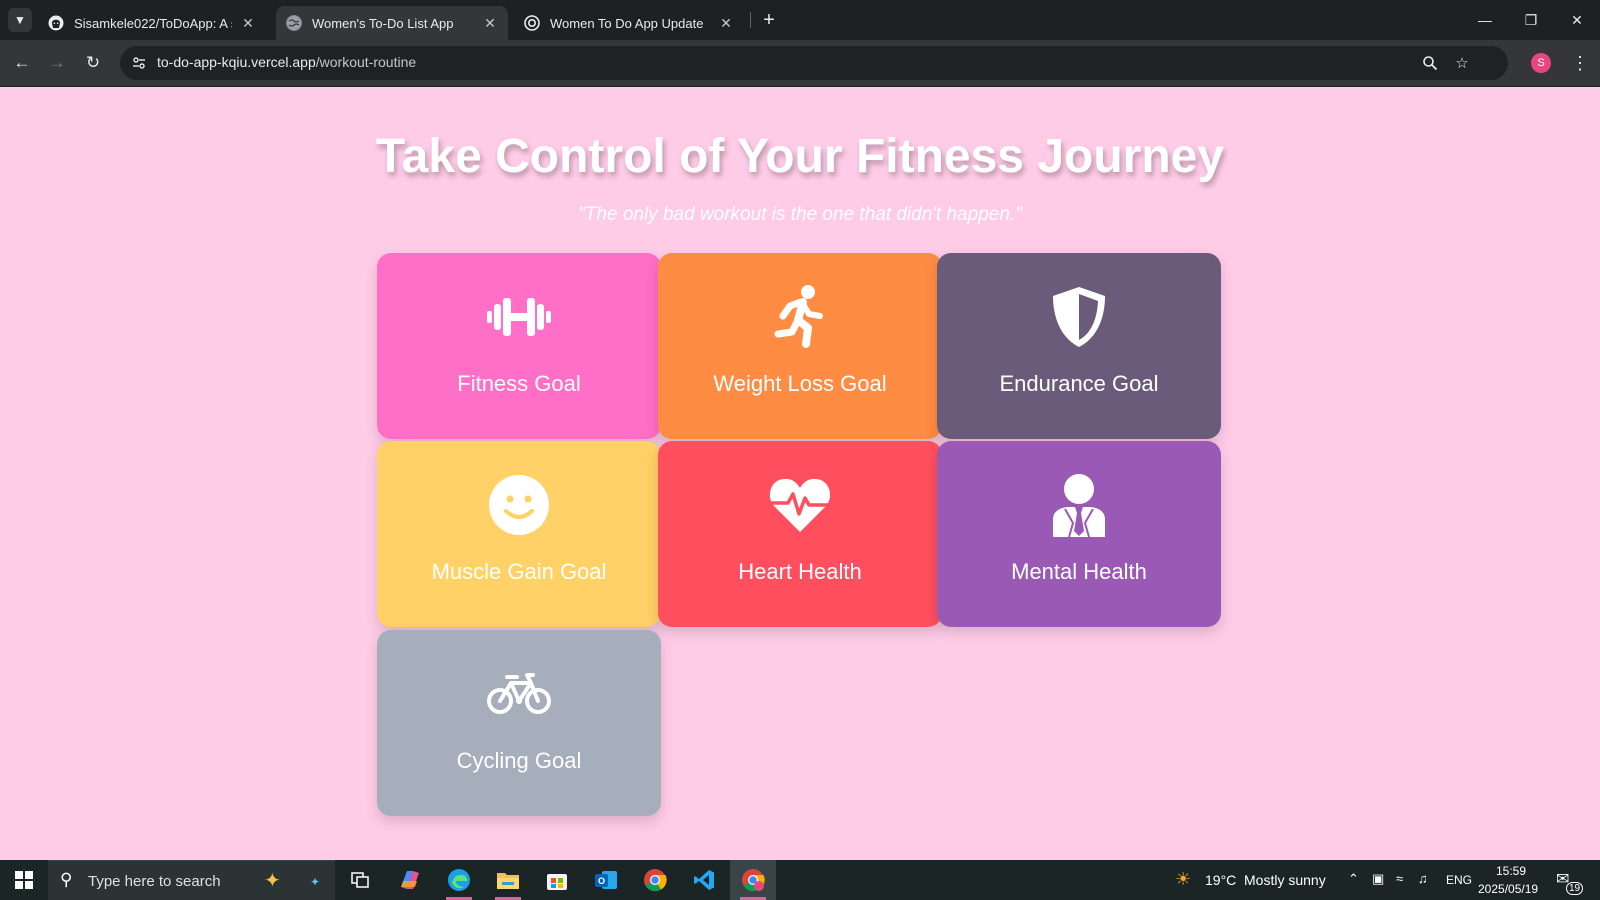 Image resolution: width=1600 pixels, height=900 pixels. Describe the element at coordinates (655, 880) in the screenshot. I see `chrome-icon` at that location.